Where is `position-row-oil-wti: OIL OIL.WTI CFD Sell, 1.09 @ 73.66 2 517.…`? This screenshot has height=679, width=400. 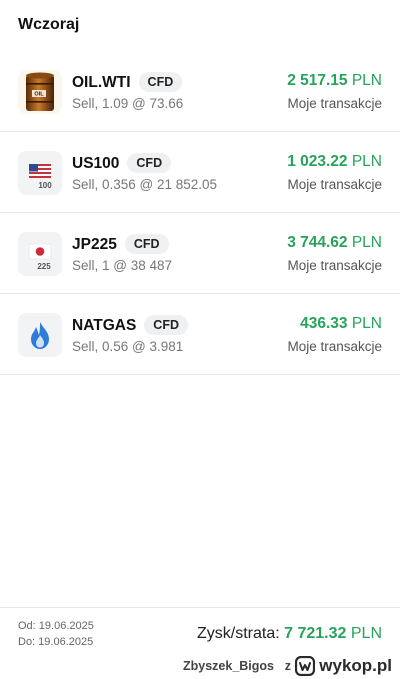 position-row-oil-wti: OIL OIL.WTI CFD Sell, 1.09 @ 73.66 2 517.… is located at coordinates (200, 91).